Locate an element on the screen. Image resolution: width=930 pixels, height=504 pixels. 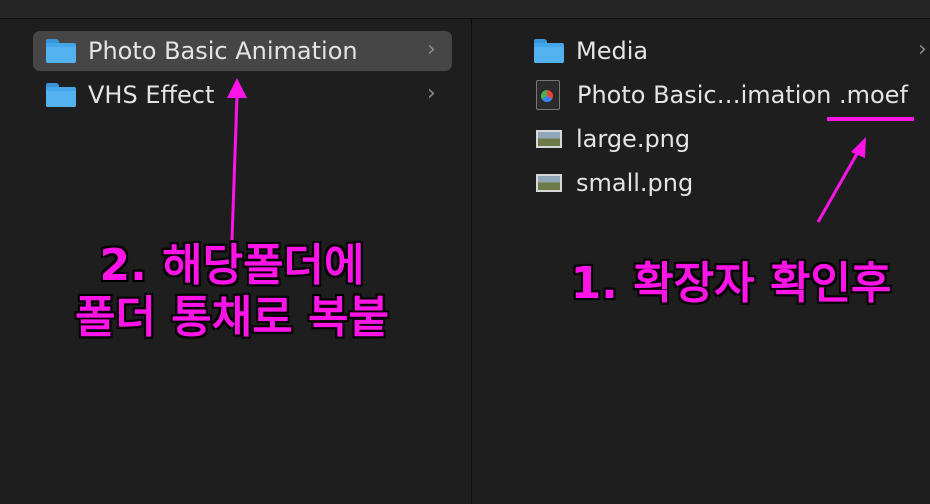
arrow-to-extension is located at coordinates (838, 187).